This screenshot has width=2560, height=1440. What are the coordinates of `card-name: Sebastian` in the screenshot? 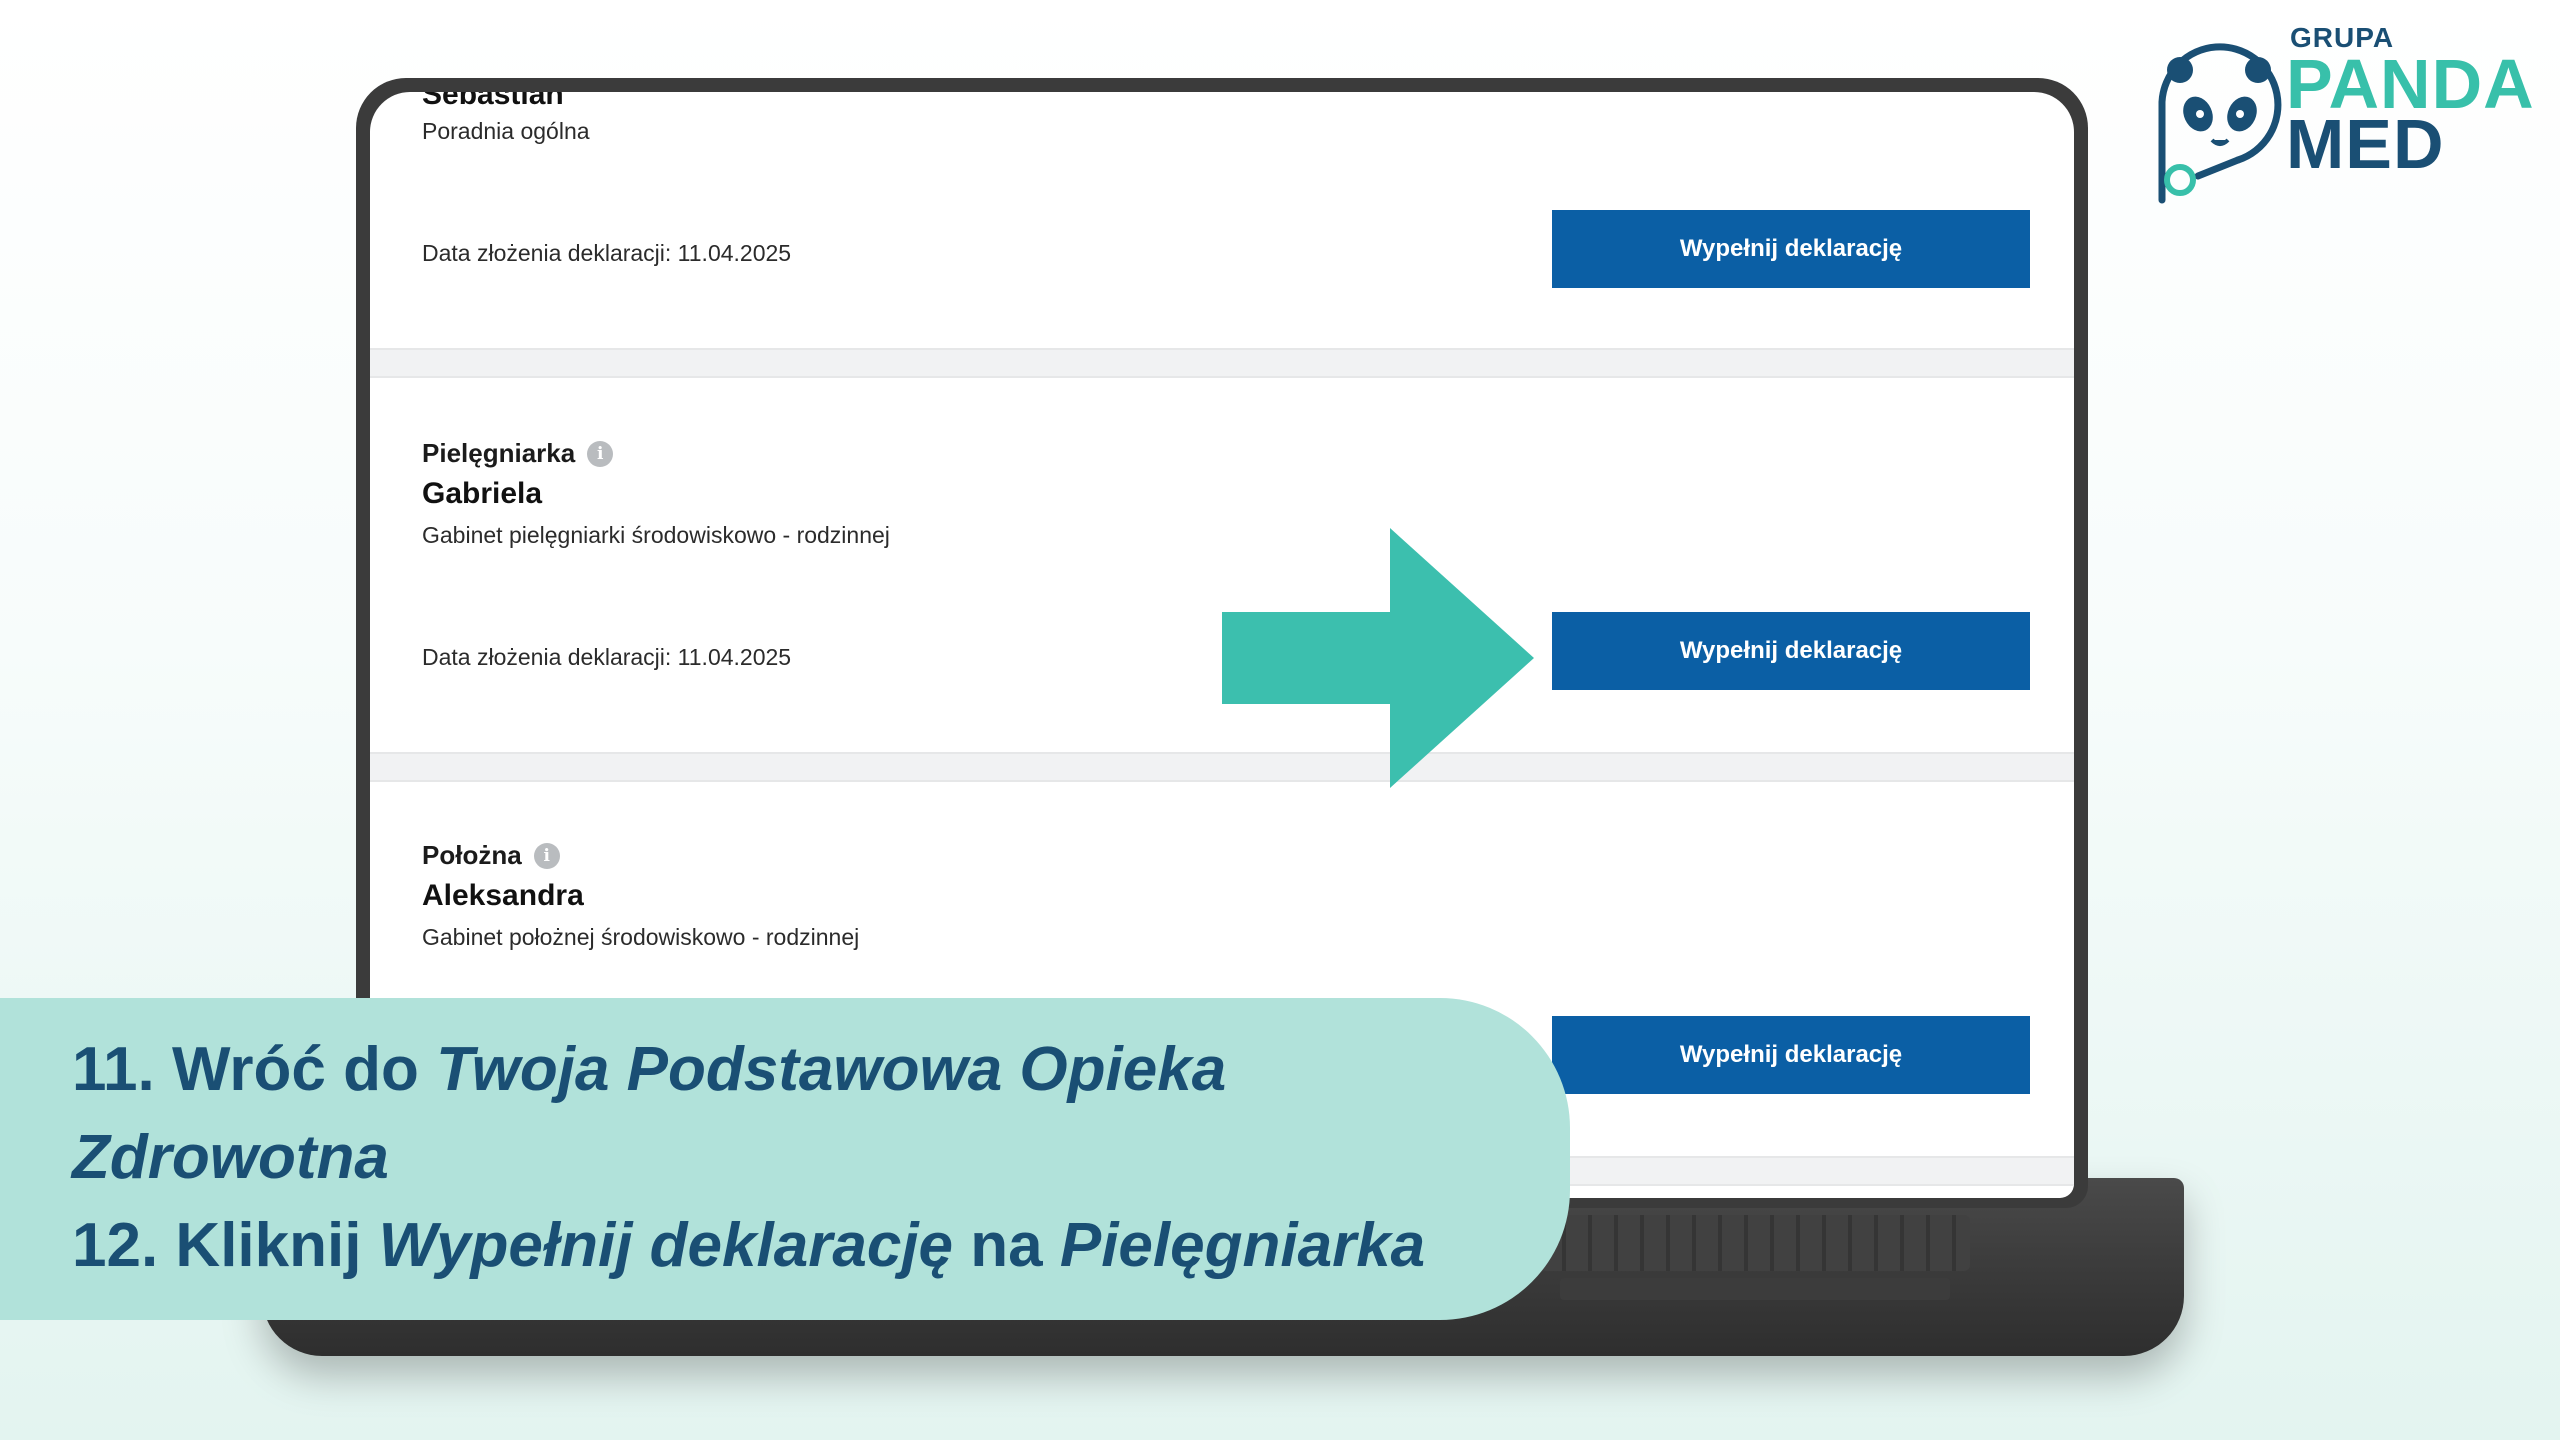 It's located at (493, 101).